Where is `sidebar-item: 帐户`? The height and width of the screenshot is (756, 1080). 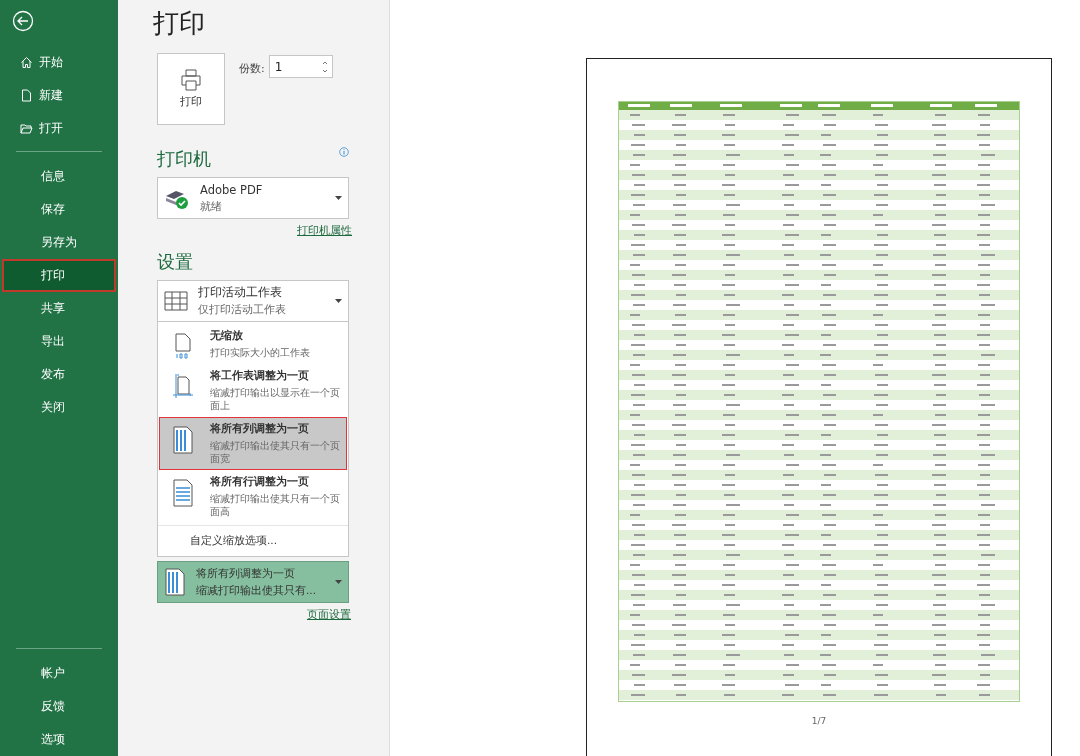
sidebar-item: 帐户 is located at coordinates (59, 673).